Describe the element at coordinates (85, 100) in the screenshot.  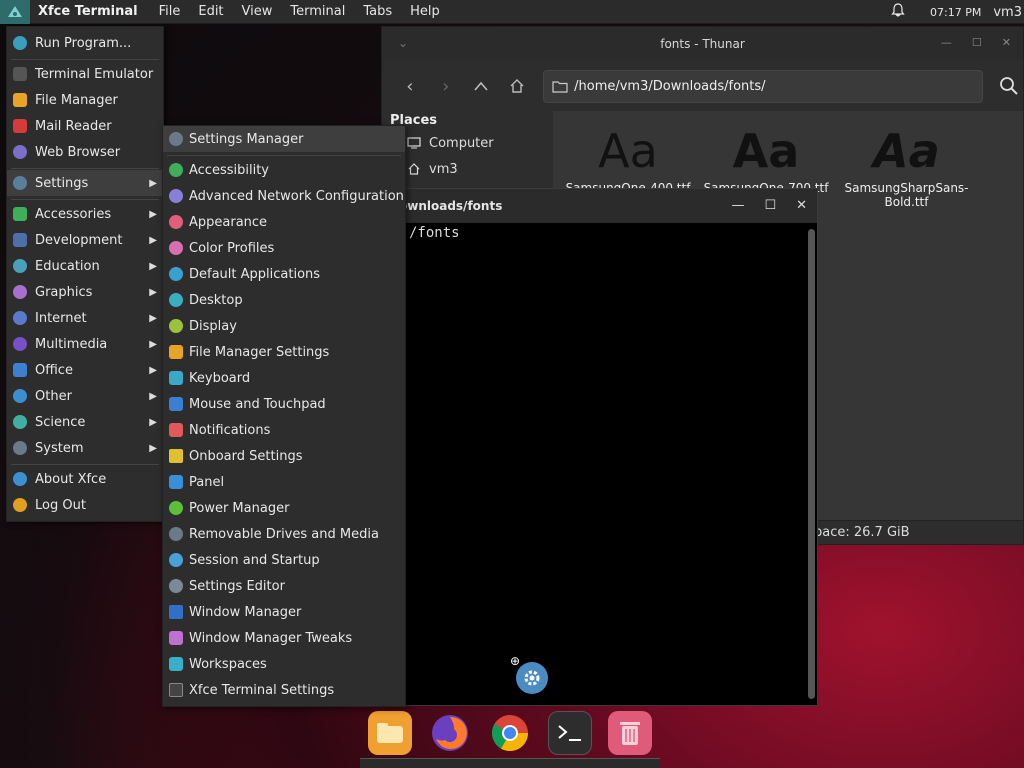
I see `menu-item-file-manager: File Manager` at that location.